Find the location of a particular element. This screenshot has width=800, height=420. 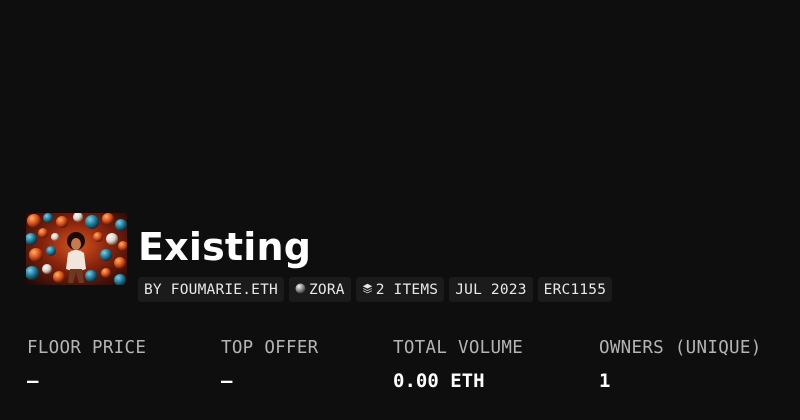

stat-label: FLOOR PRICE is located at coordinates (87, 348).